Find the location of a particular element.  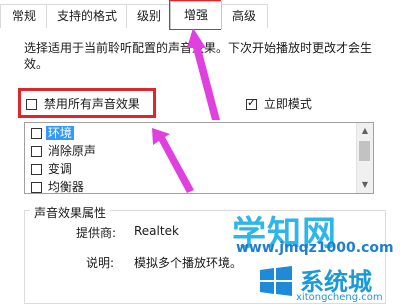

description-value: 模拟多个播放环境。 is located at coordinates (188, 263).